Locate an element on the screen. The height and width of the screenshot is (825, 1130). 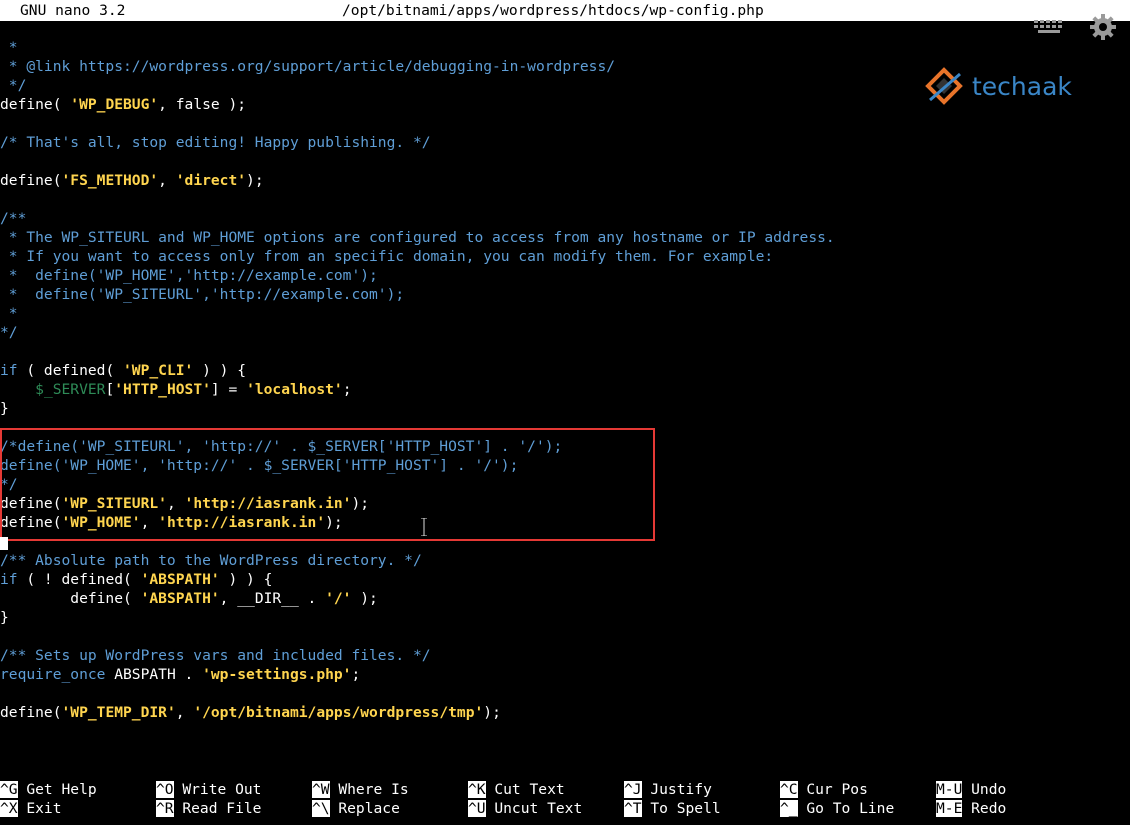
shortcut-replace: ^\ Replace is located at coordinates (356, 808).